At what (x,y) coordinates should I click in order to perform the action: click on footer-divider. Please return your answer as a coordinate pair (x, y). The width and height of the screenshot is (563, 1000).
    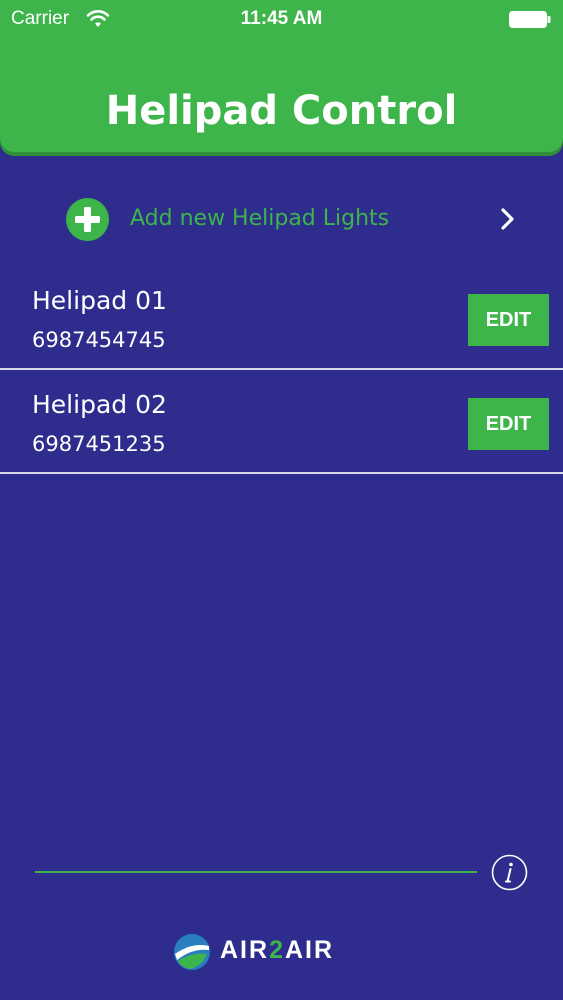
    Looking at the image, I should click on (256, 872).